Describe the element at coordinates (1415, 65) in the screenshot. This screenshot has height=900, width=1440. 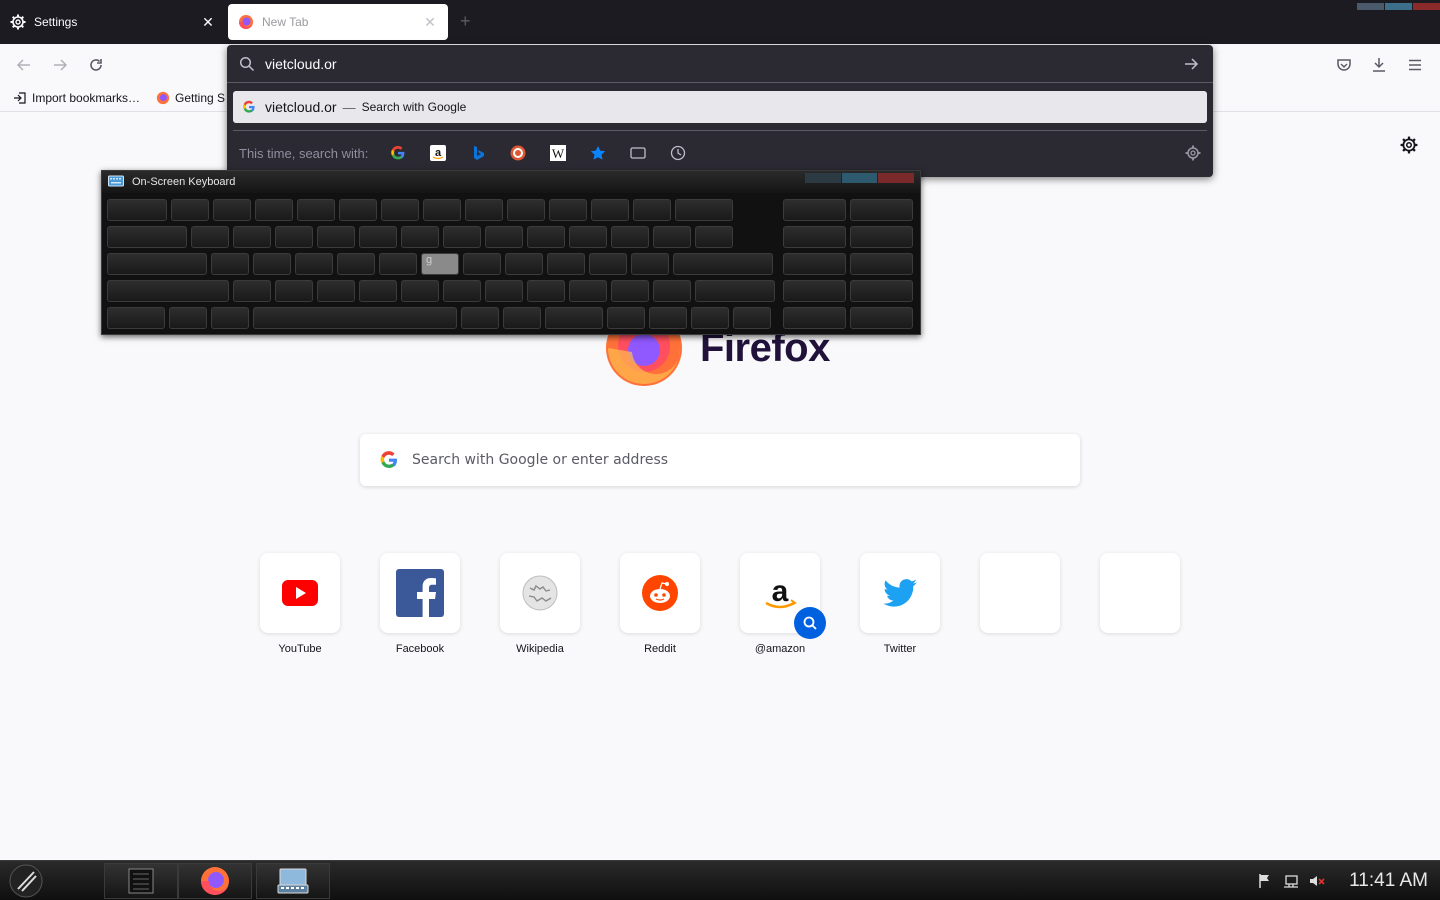
I see `app-menu-button` at that location.